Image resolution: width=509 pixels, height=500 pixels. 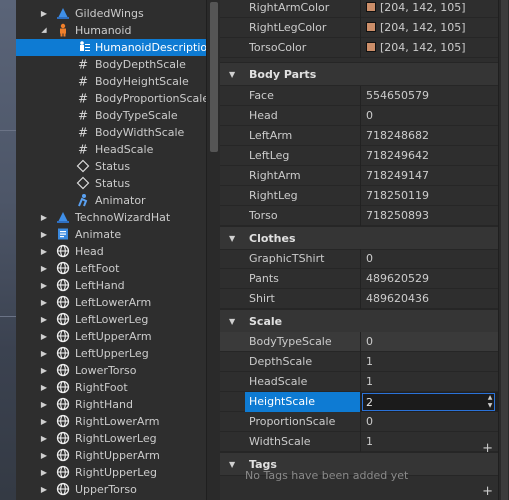 I want to click on property-value: 718250119, so click(x=429, y=196).